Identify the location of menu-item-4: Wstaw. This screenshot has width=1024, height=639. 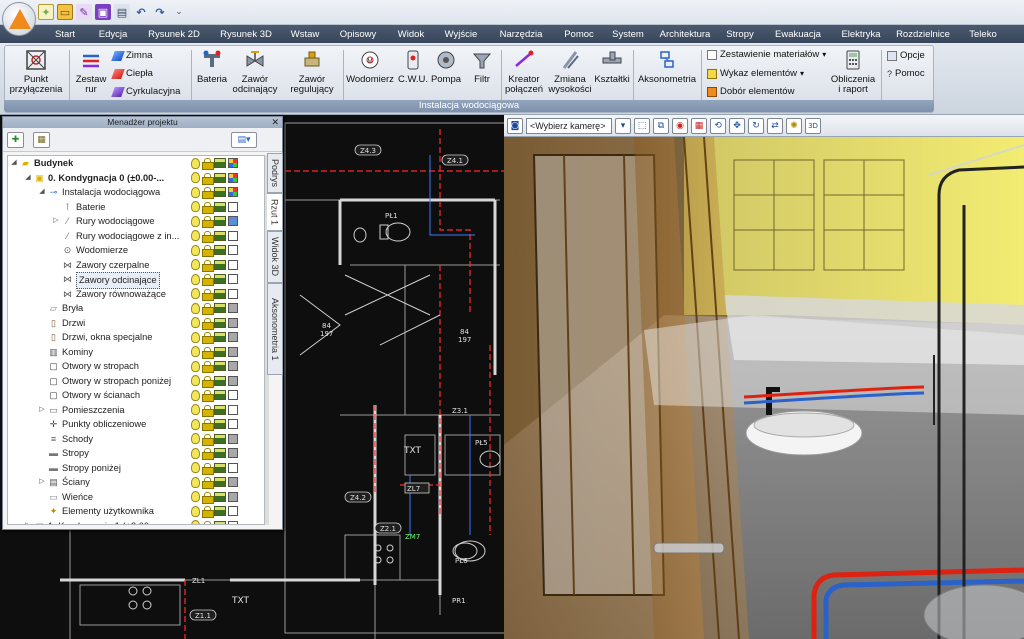
(305, 34).